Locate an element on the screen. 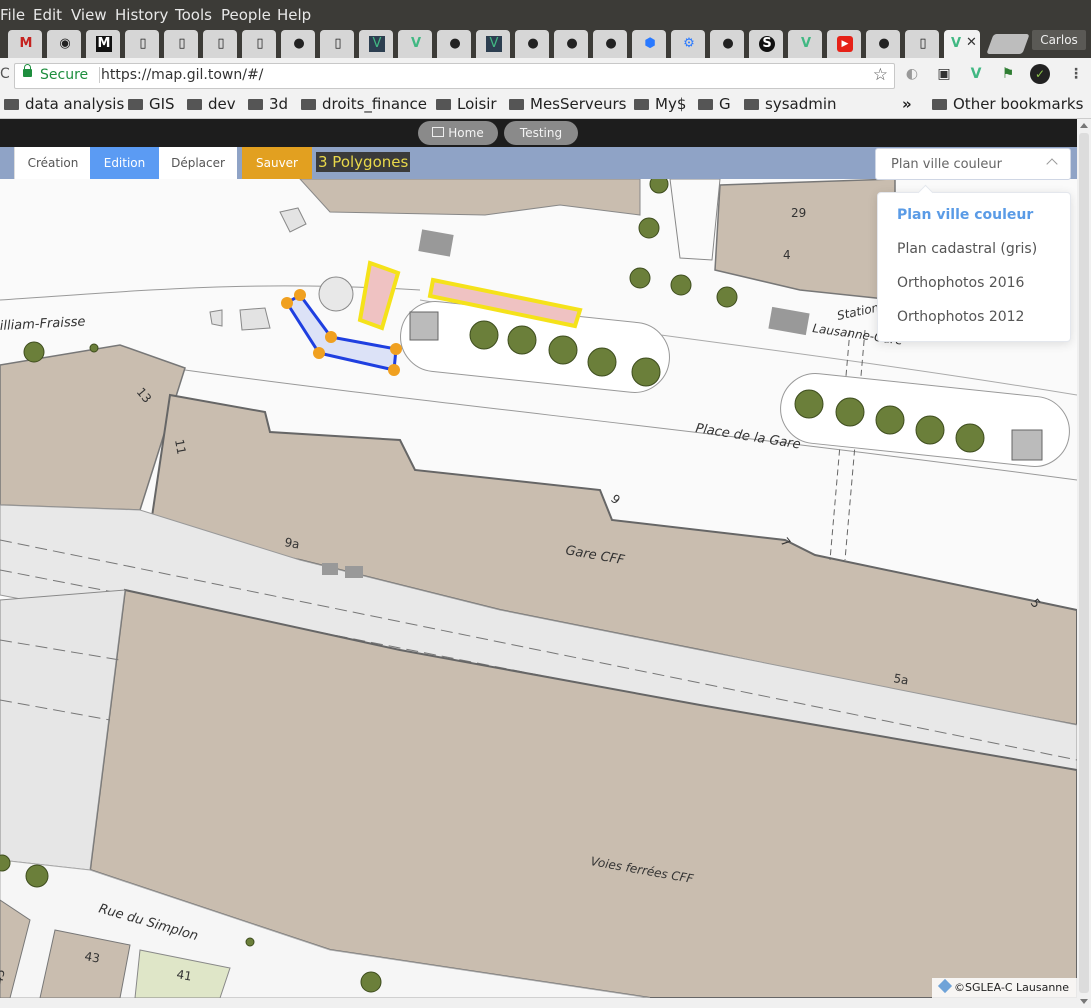 This screenshot has width=1091, height=1008. menu-tools: Tools is located at coordinates (193, 15).